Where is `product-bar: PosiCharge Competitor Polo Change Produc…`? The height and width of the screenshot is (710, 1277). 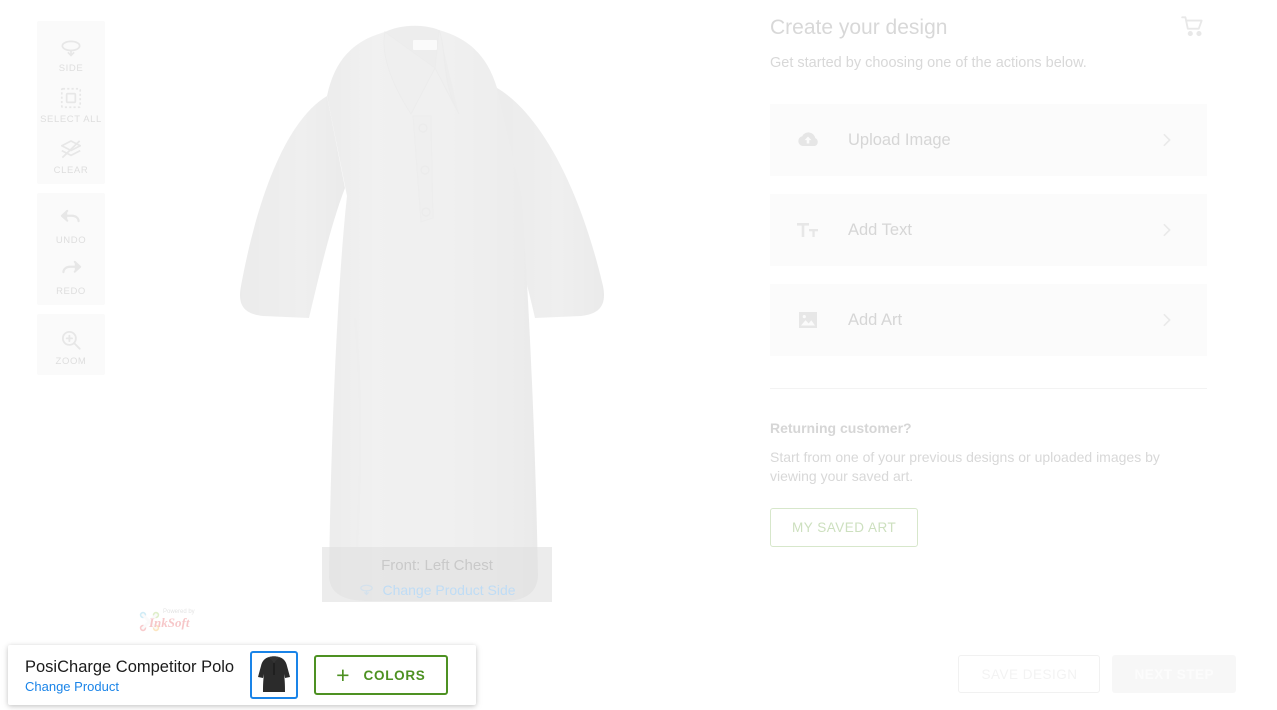 product-bar: PosiCharge Competitor Polo Change Produc… is located at coordinates (242, 675).